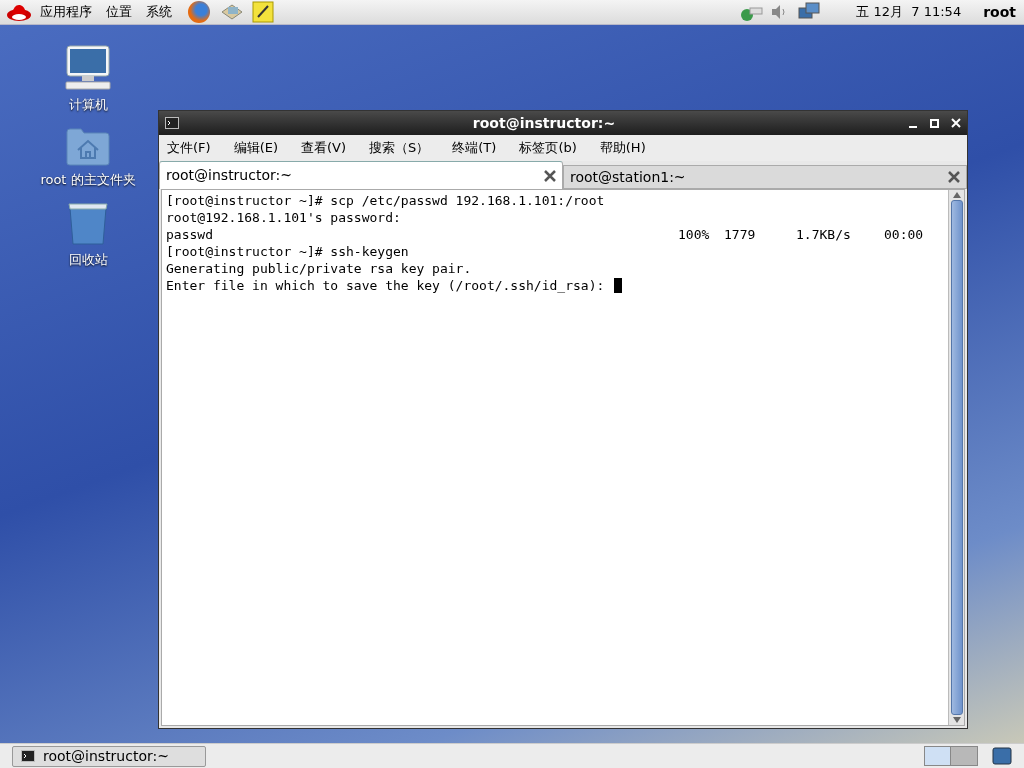 The image size is (1024, 768). What do you see at coordinates (544, 123) in the screenshot?
I see `window-title: root@instructor:~` at bounding box center [544, 123].